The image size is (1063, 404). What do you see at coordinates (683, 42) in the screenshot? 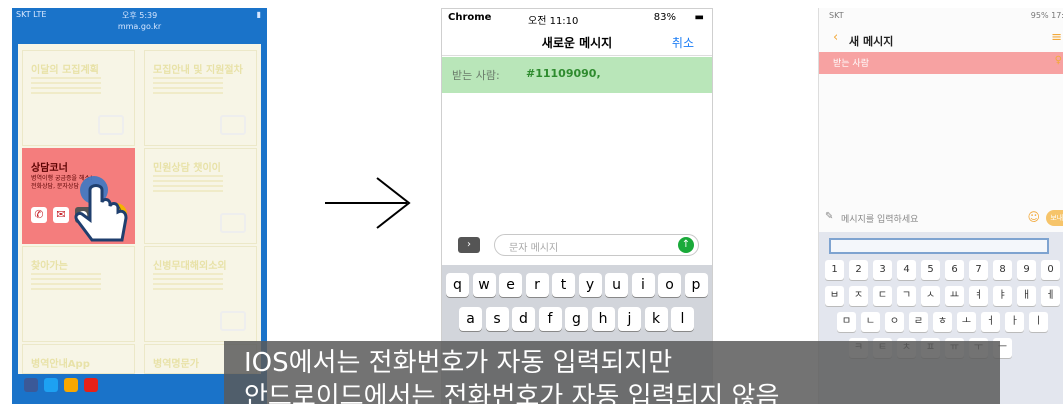
I see `cancel-button: 취소` at bounding box center [683, 42].